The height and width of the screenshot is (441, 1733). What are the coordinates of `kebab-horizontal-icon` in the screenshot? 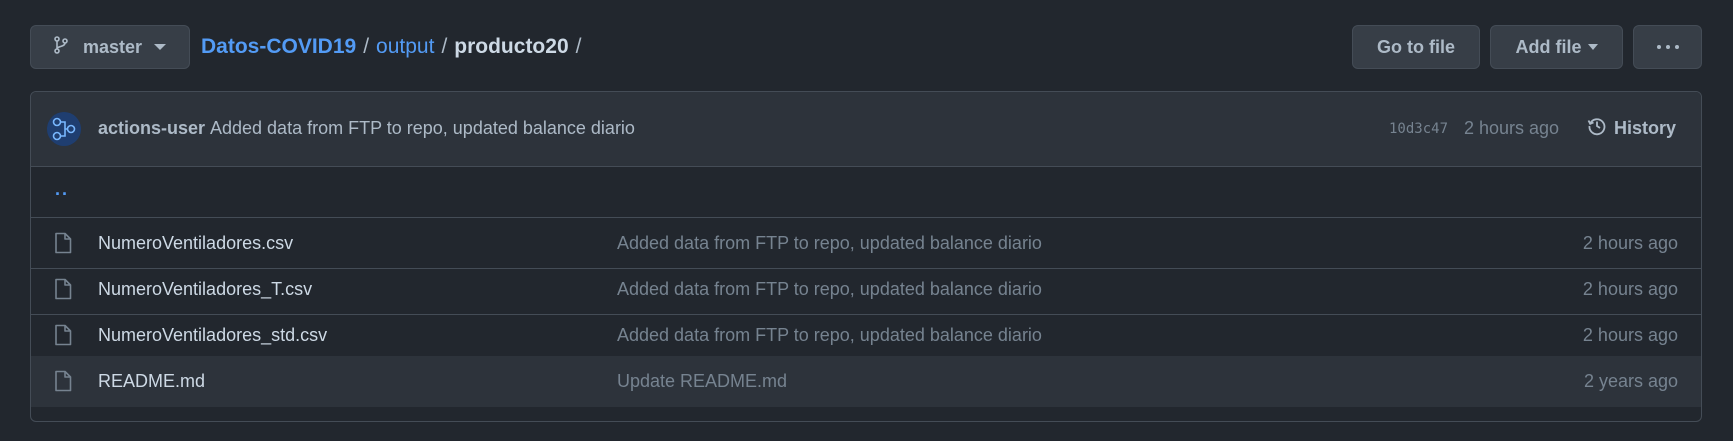 It's located at (1667, 47).